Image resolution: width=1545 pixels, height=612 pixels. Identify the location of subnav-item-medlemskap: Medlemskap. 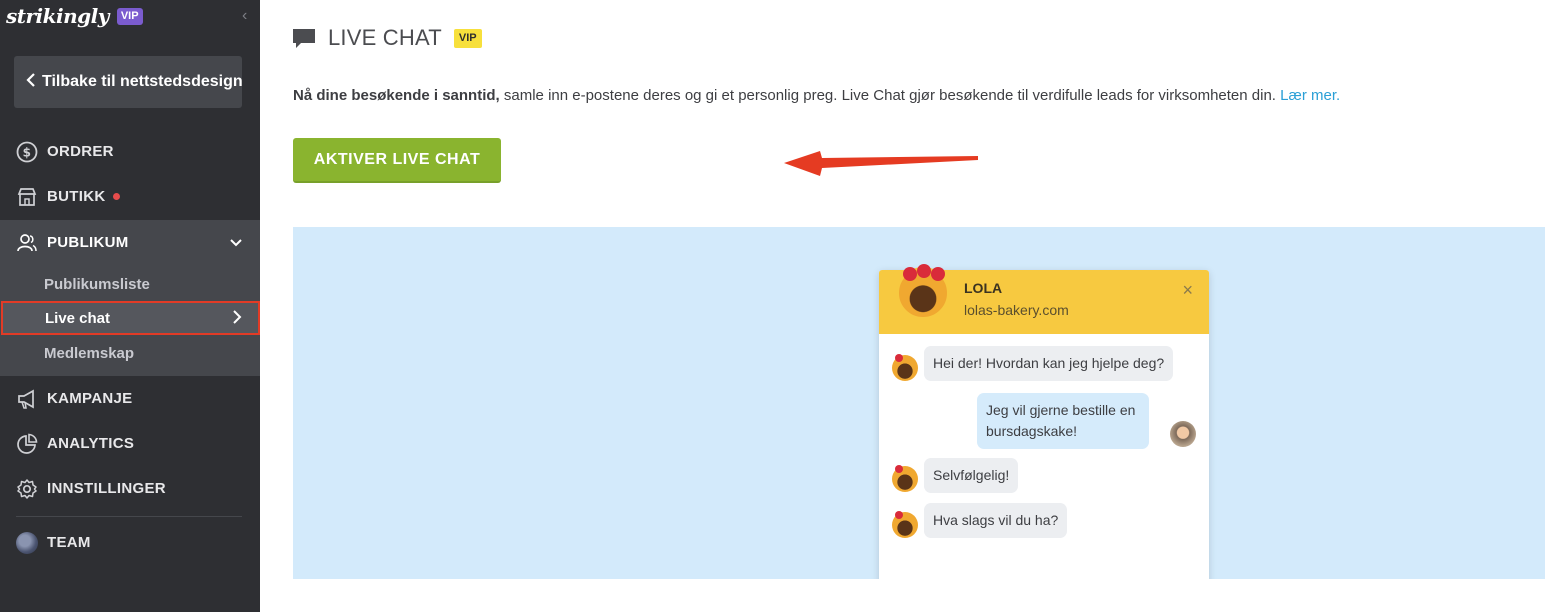
(130, 353).